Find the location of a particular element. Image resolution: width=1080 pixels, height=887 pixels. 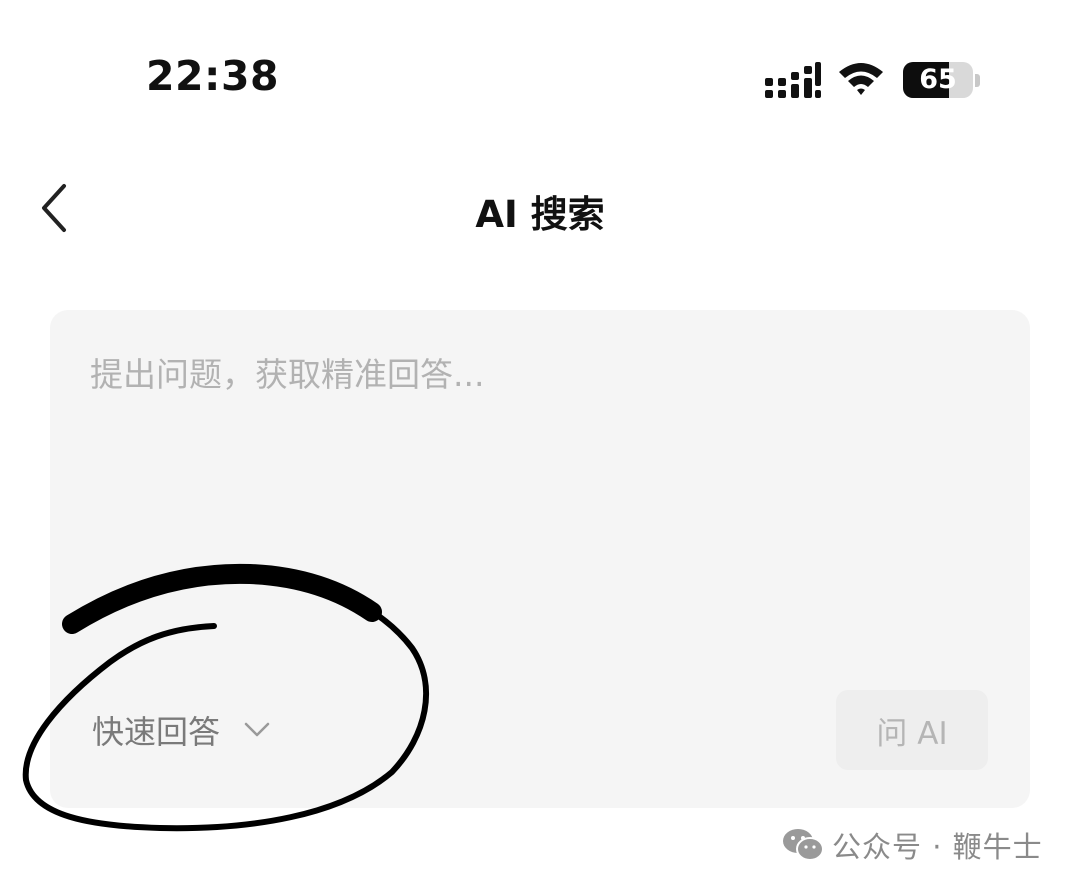

wechat-icon is located at coordinates (803, 845).